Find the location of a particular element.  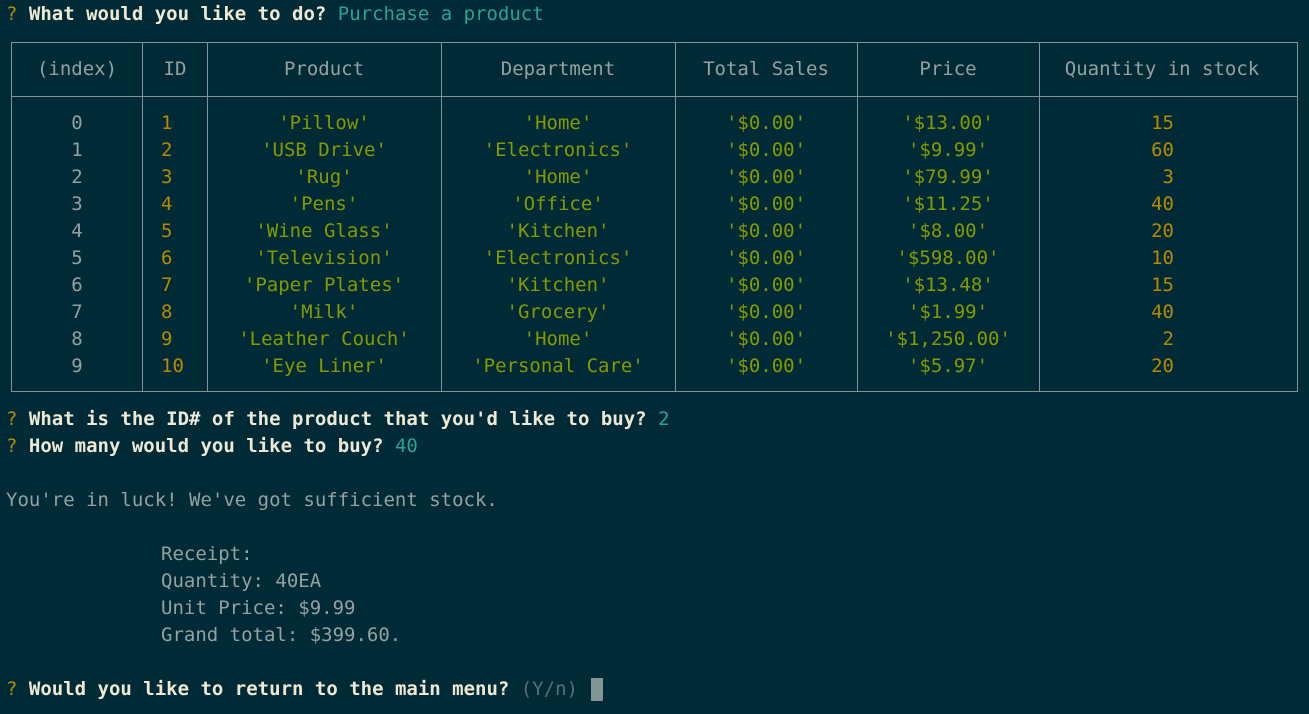

table-cell: 'Eye Liner' is located at coordinates (324, 366).